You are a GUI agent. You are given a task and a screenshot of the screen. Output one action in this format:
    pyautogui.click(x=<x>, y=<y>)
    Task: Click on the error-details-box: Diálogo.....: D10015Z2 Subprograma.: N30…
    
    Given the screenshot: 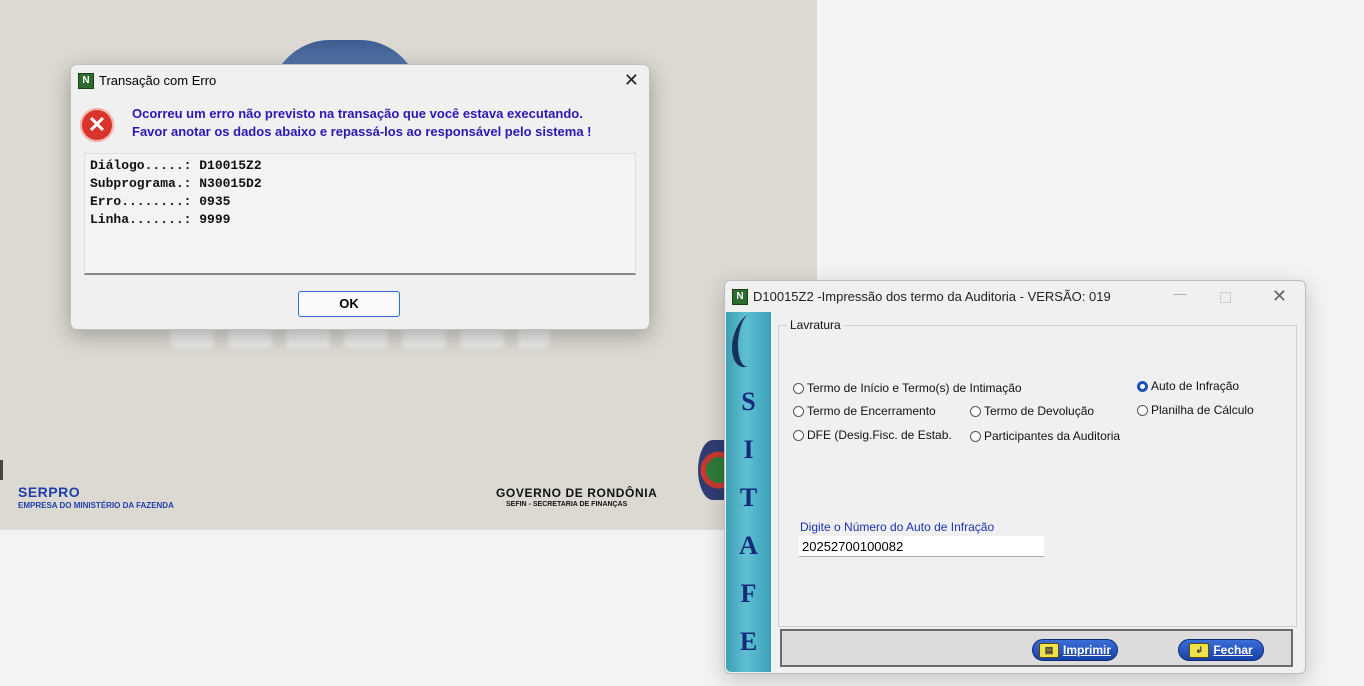 What is the action you would take?
    pyautogui.click(x=360, y=214)
    